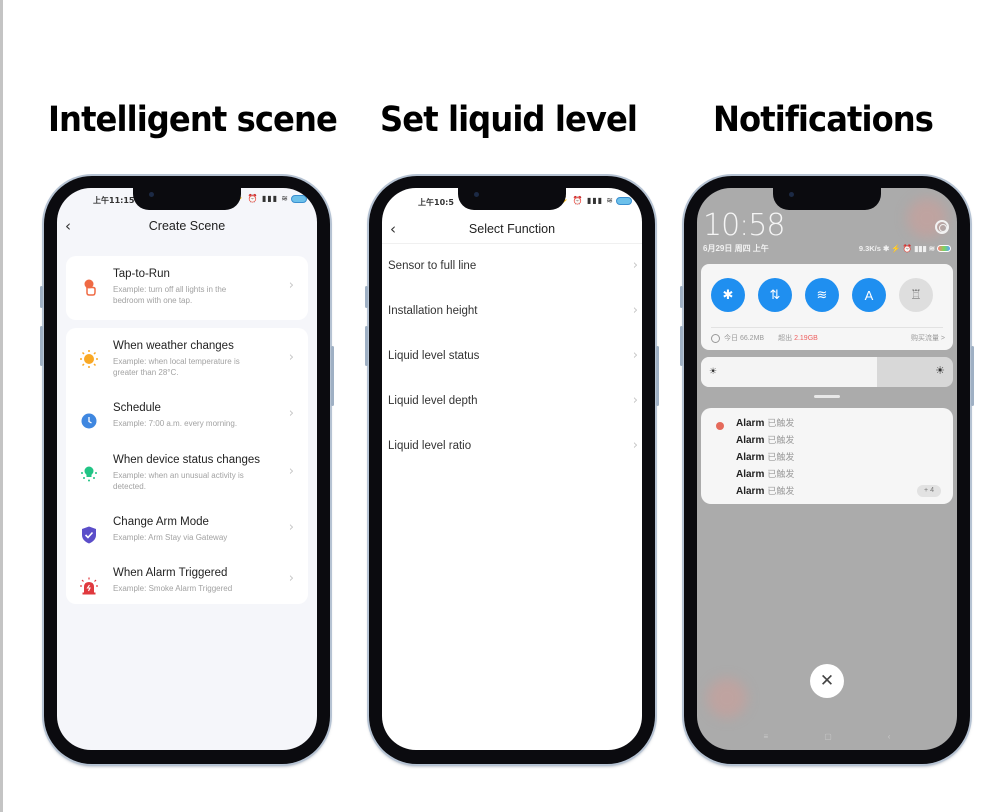 Image resolution: width=1000 pixels, height=812 pixels. I want to click on data-exceeded-value: 2.19GB, so click(806, 338).